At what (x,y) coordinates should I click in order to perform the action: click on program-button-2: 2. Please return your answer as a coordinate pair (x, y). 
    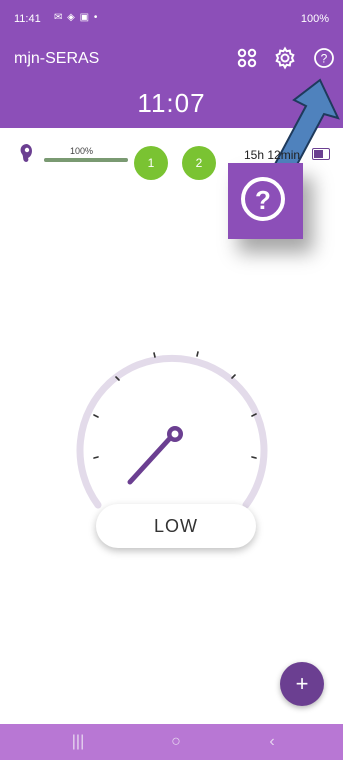
    Looking at the image, I should click on (199, 163).